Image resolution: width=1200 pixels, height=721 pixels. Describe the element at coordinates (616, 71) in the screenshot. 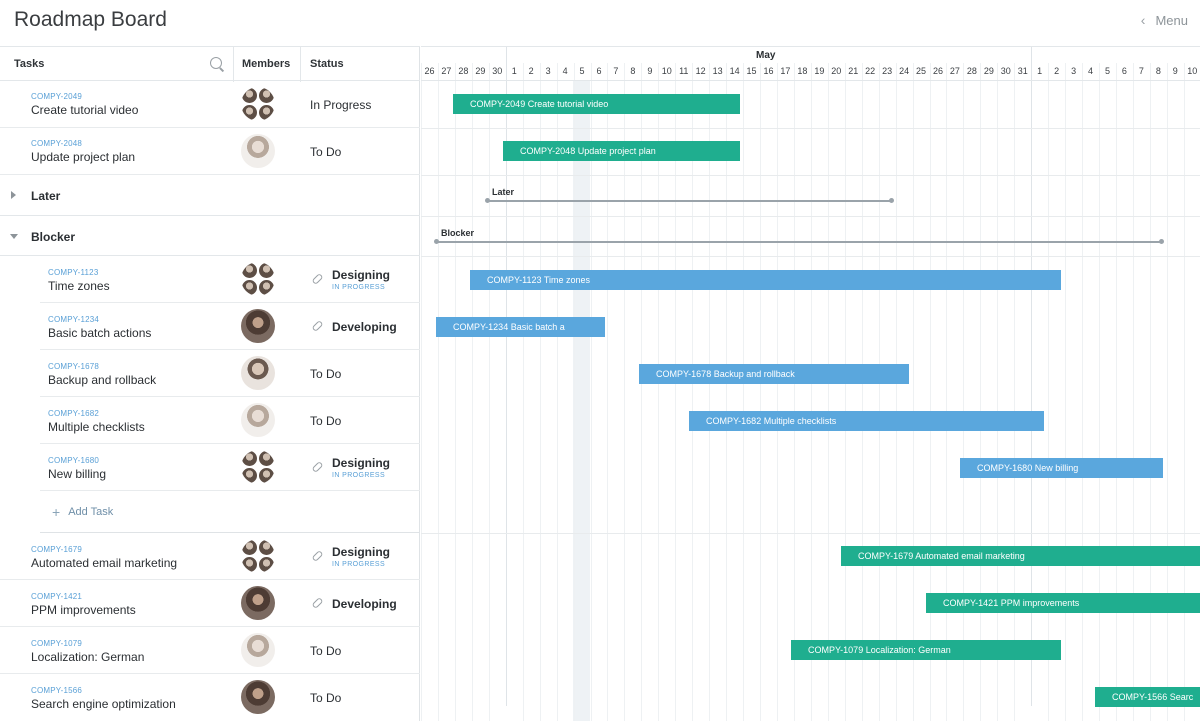

I see `day-label: 7` at that location.